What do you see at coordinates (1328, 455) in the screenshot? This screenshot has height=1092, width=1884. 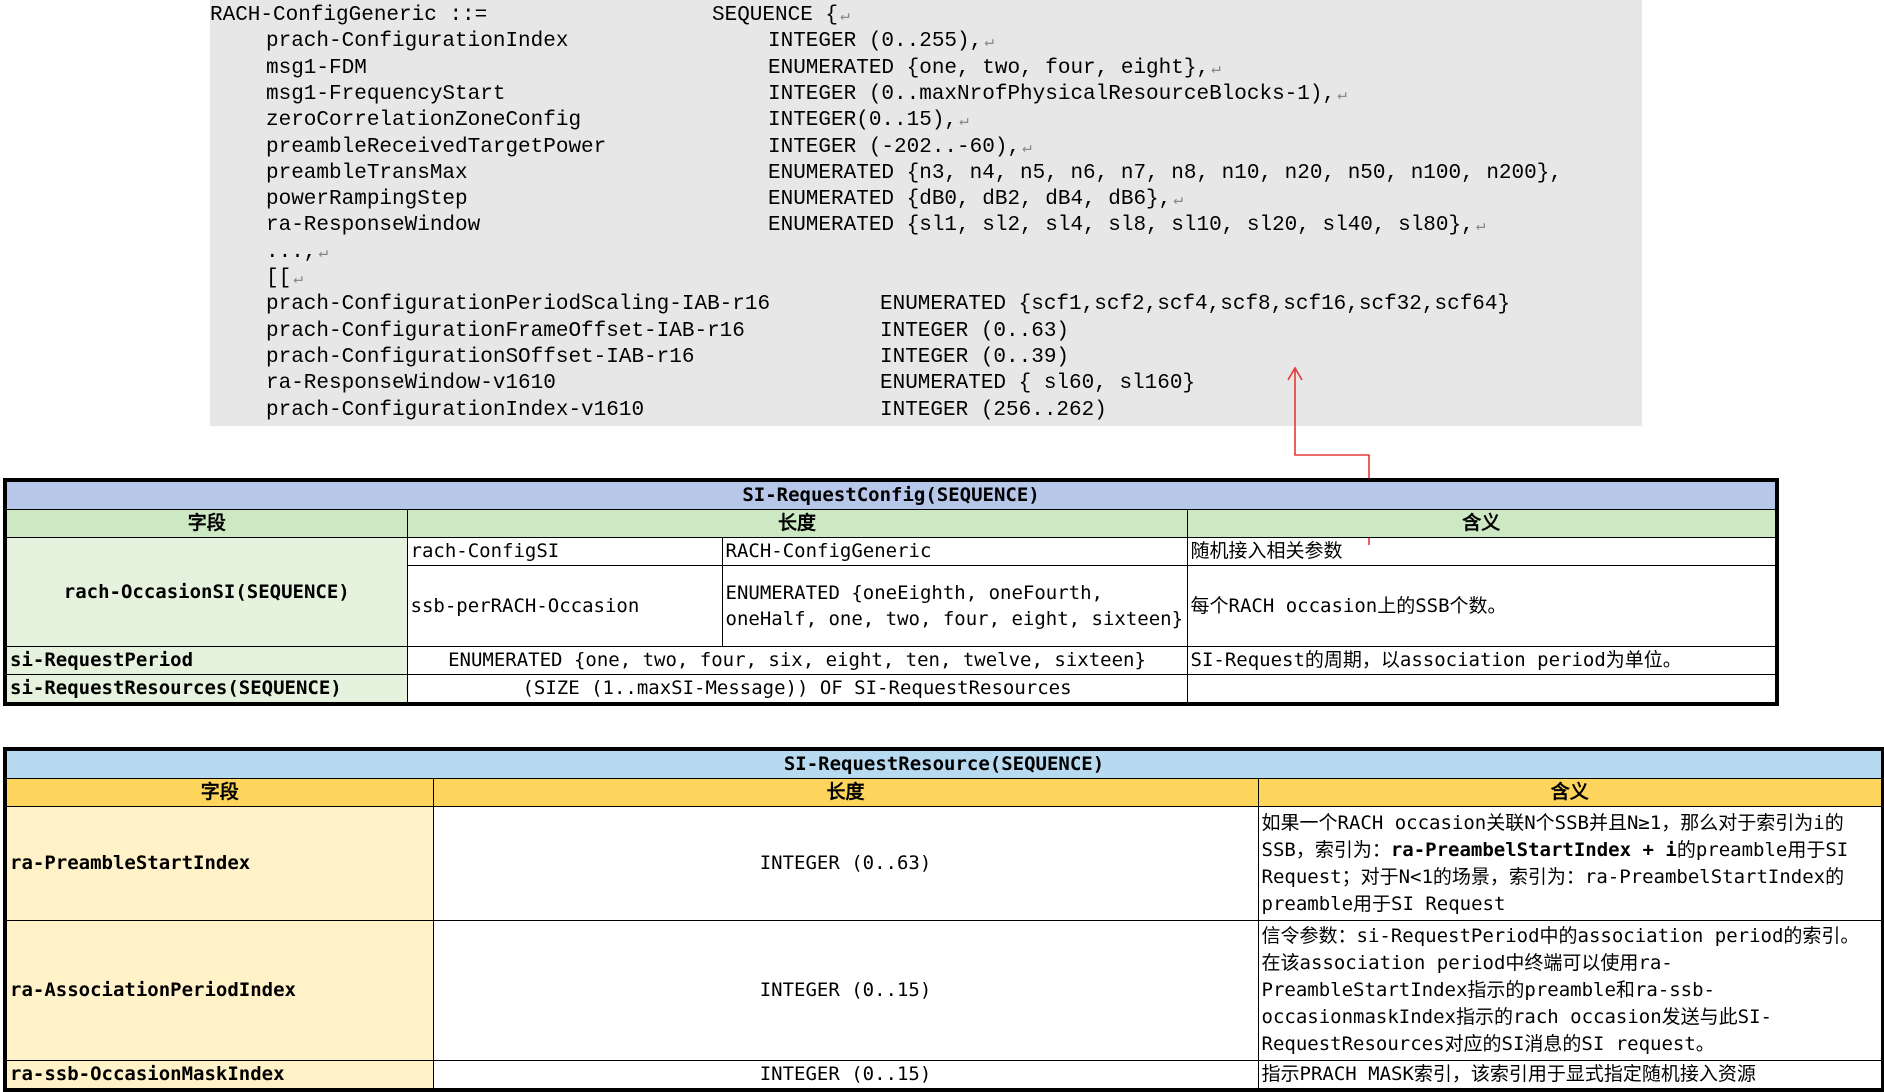 I see `annotation-arrow` at bounding box center [1328, 455].